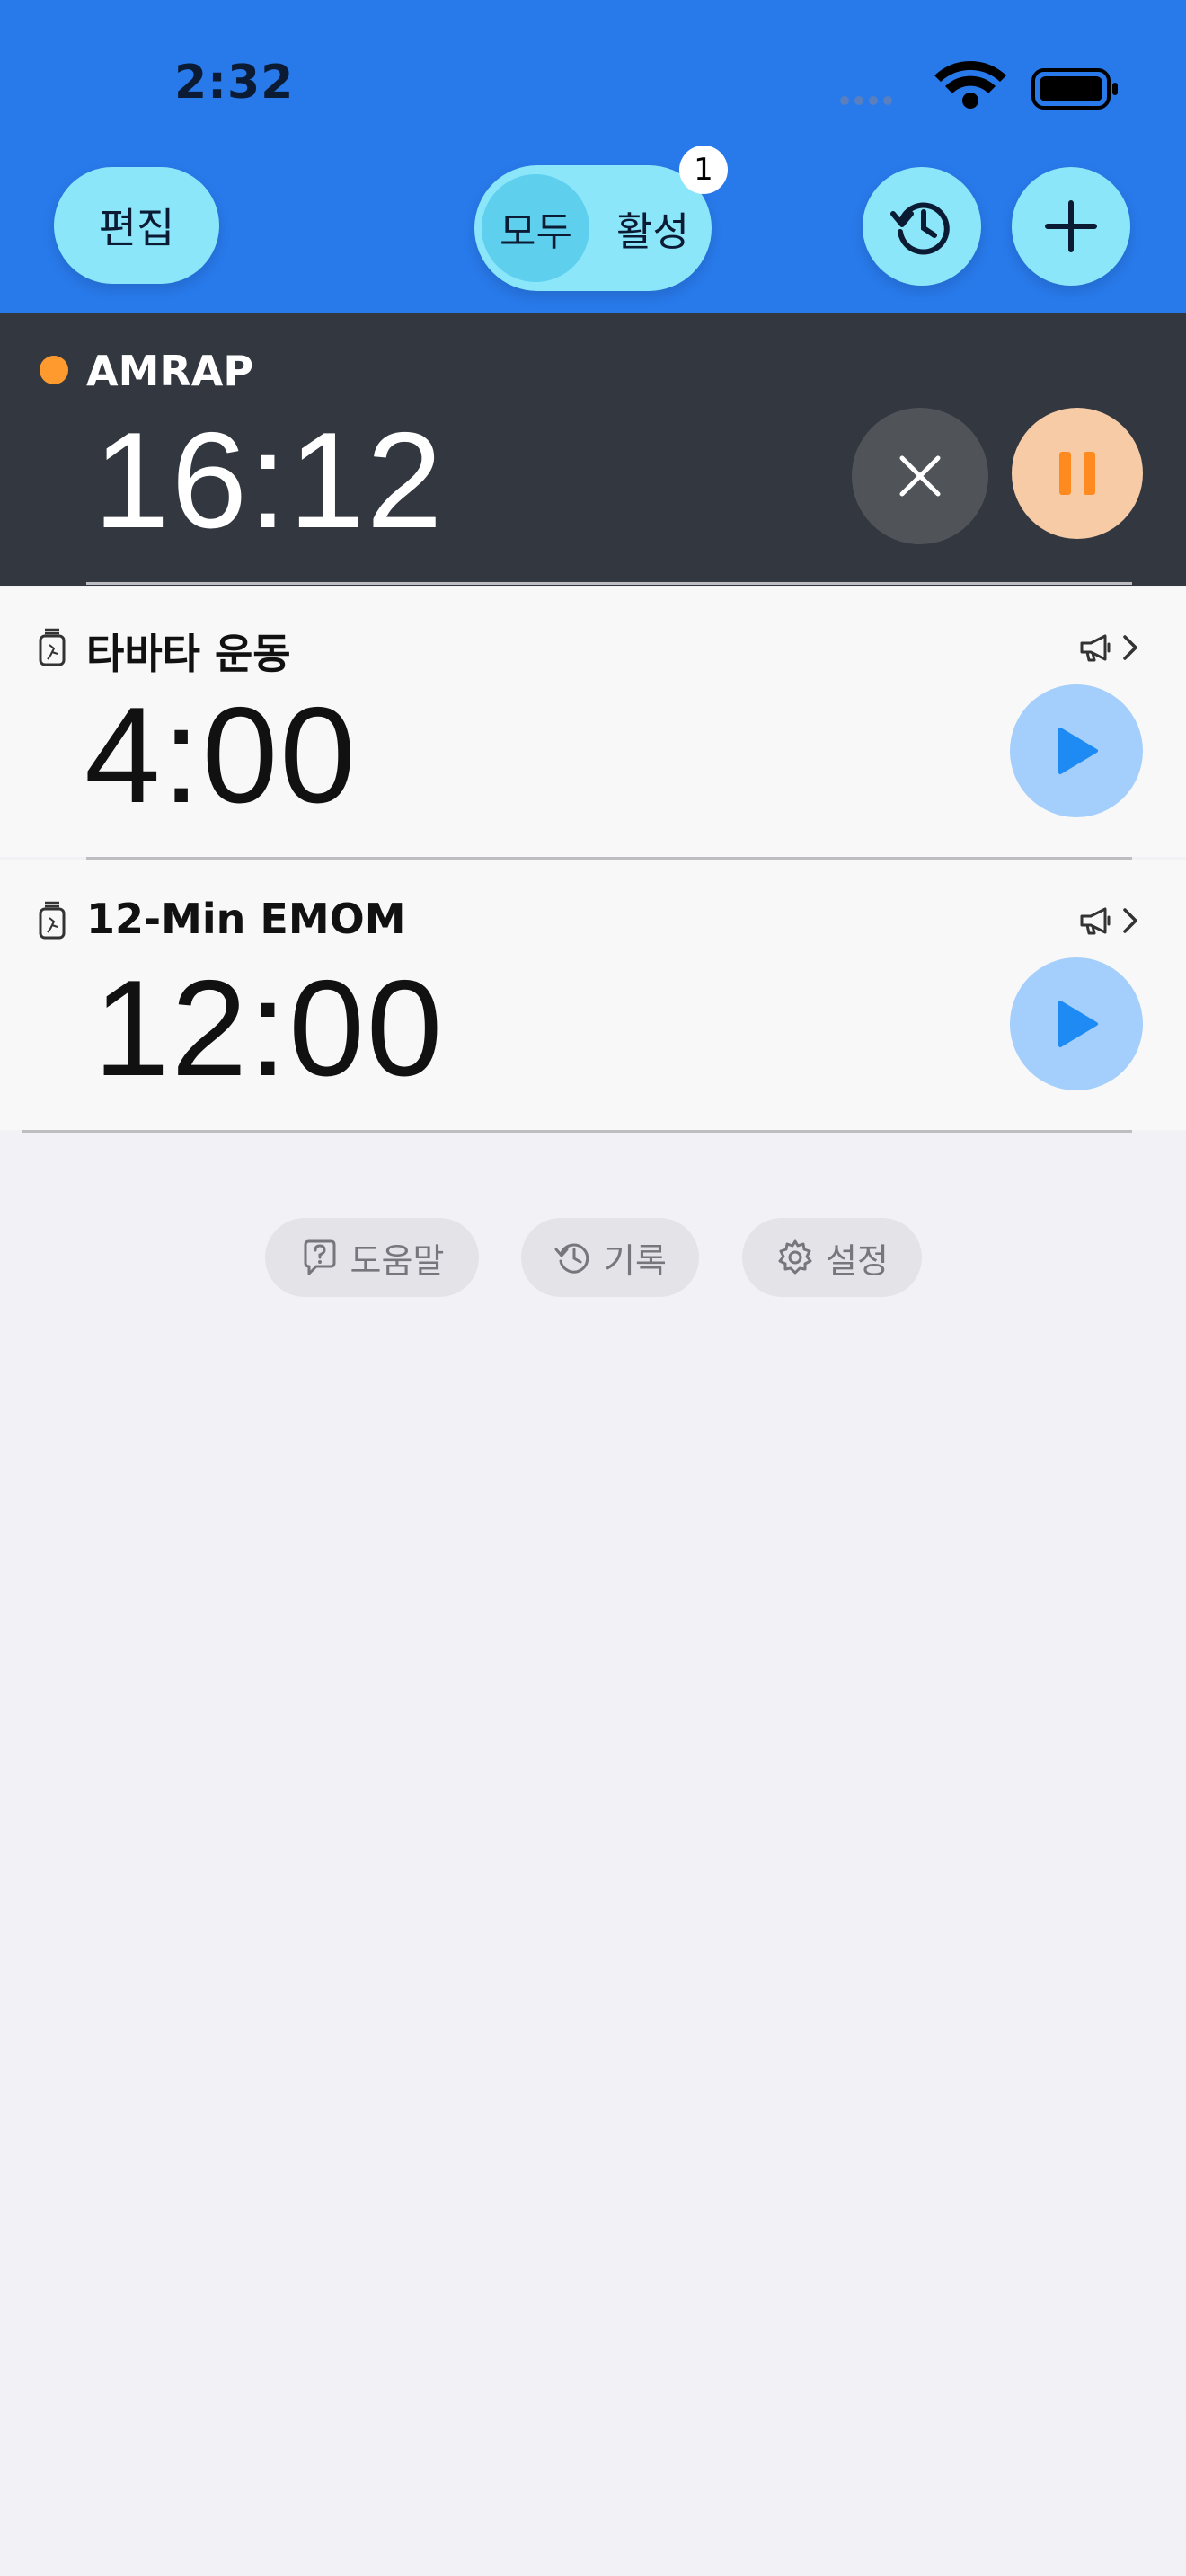 This screenshot has width=1186, height=2576. I want to click on header: 2:32 편집 모두 활성 1, so click(593, 156).